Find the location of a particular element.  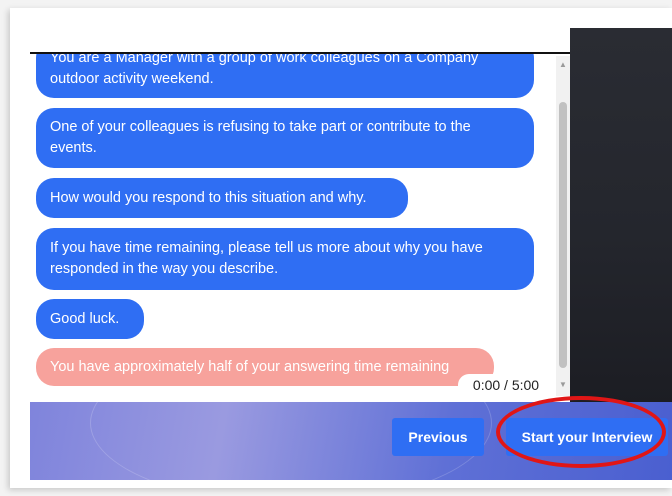

previous-button: Previous is located at coordinates (438, 437).